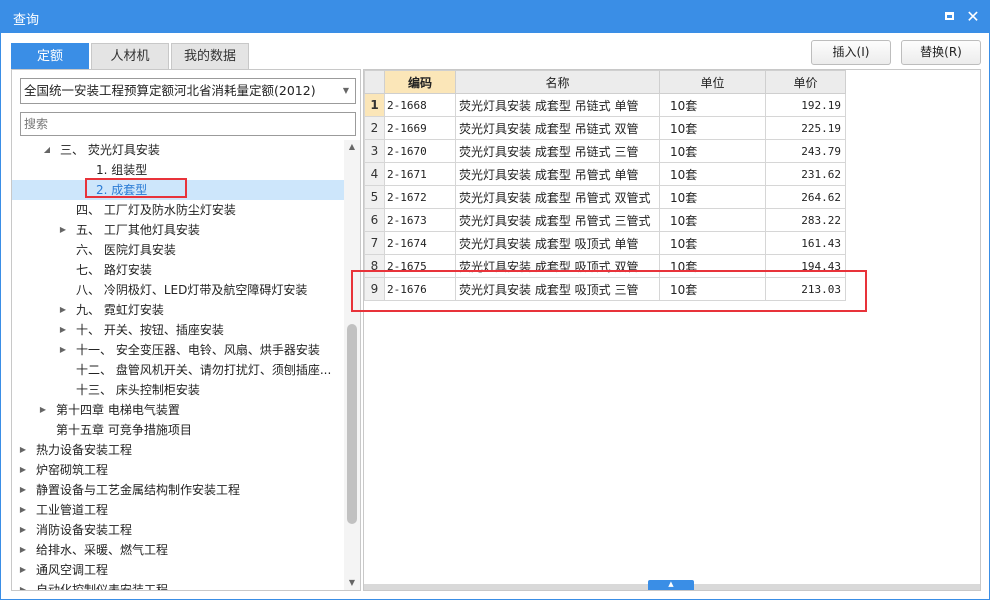  What do you see at coordinates (178, 570) in the screenshot?
I see `tree-node: ▶ 通风空调工程` at bounding box center [178, 570].